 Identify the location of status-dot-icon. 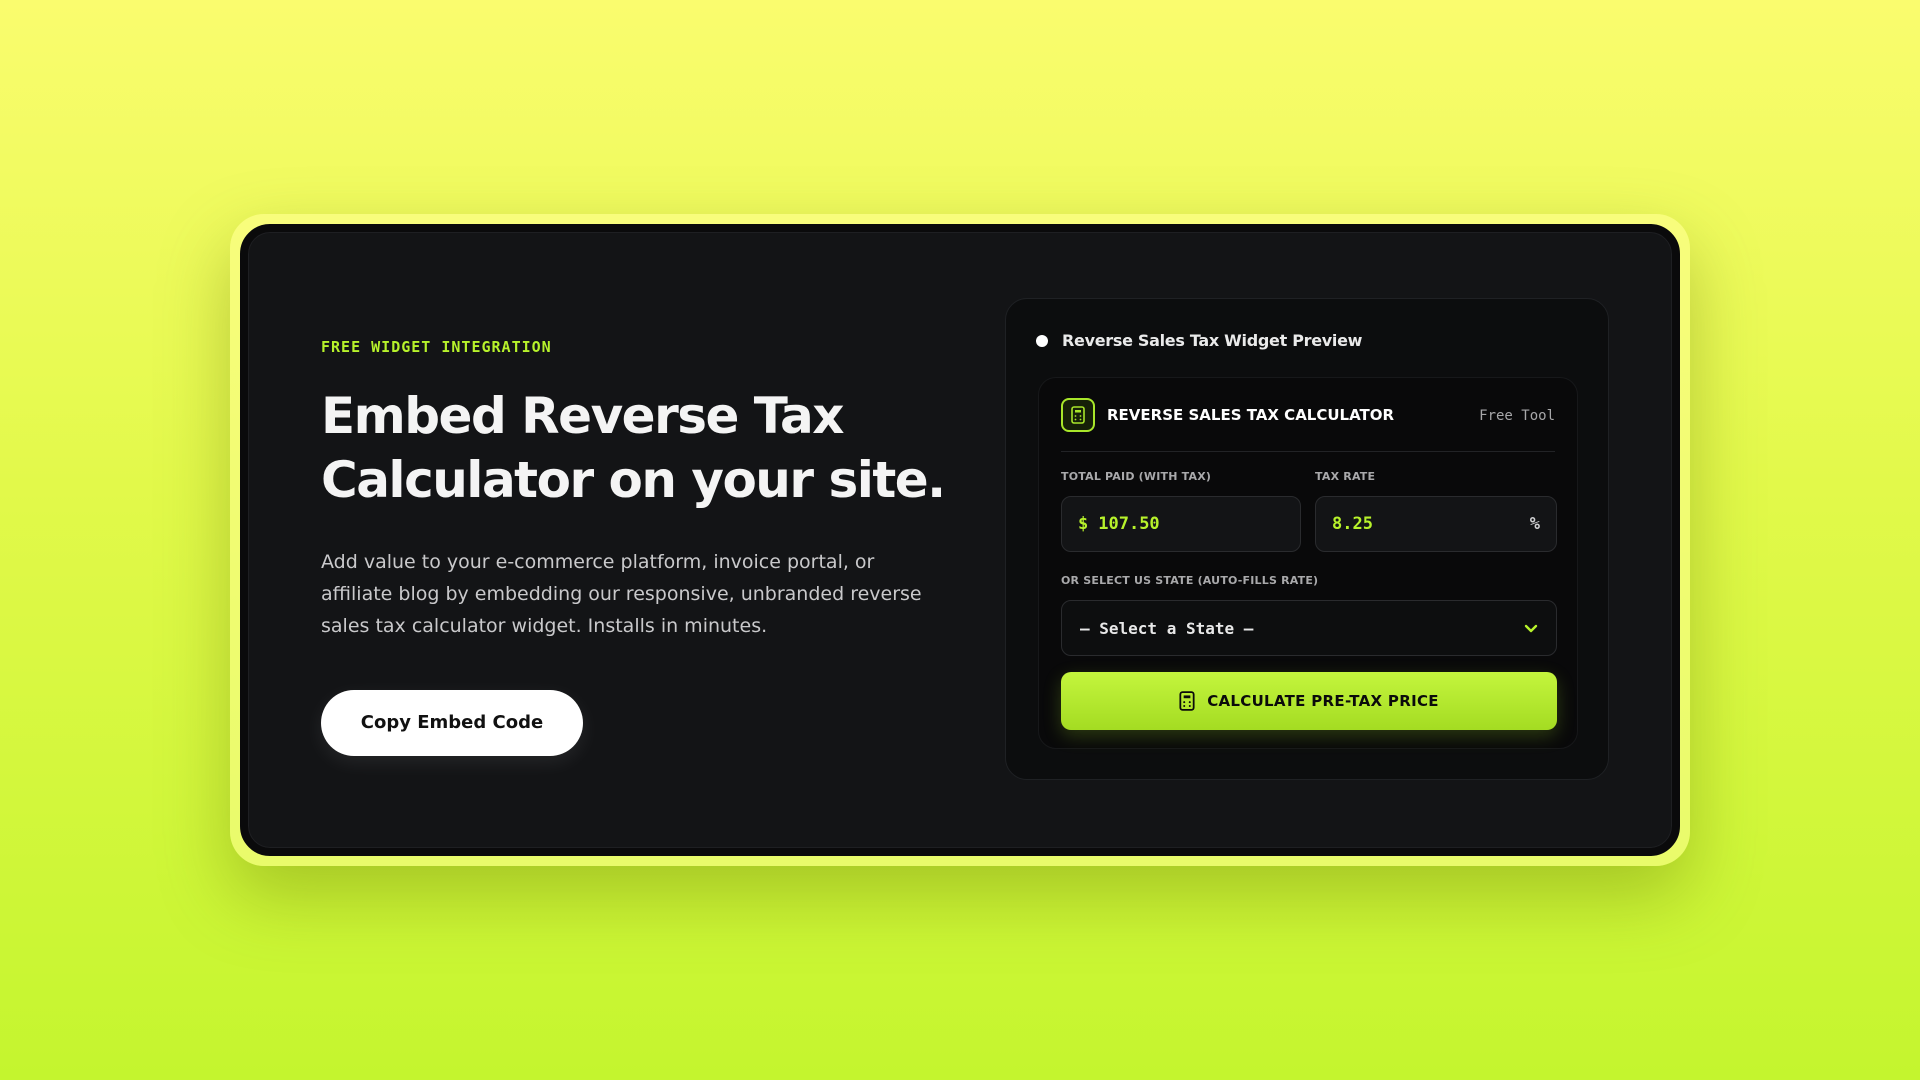
(1042, 340).